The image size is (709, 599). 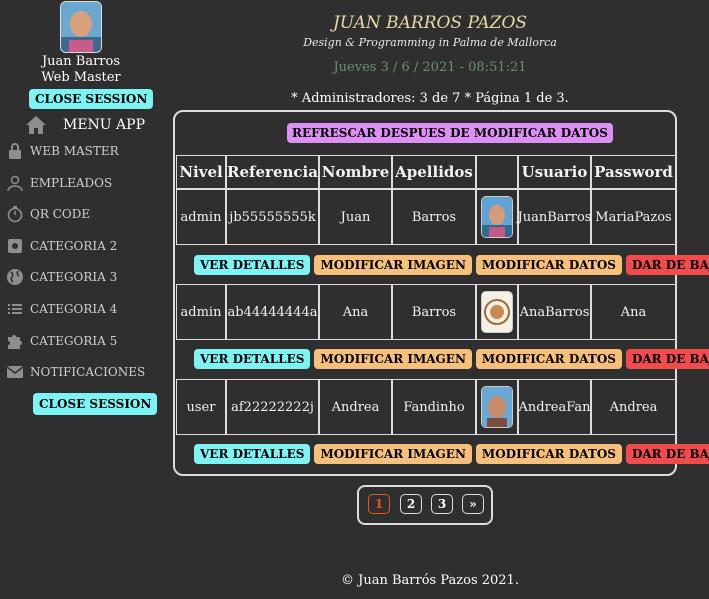 I want to click on sidebar-item-label: NOTIFICACIONES, so click(x=88, y=372).